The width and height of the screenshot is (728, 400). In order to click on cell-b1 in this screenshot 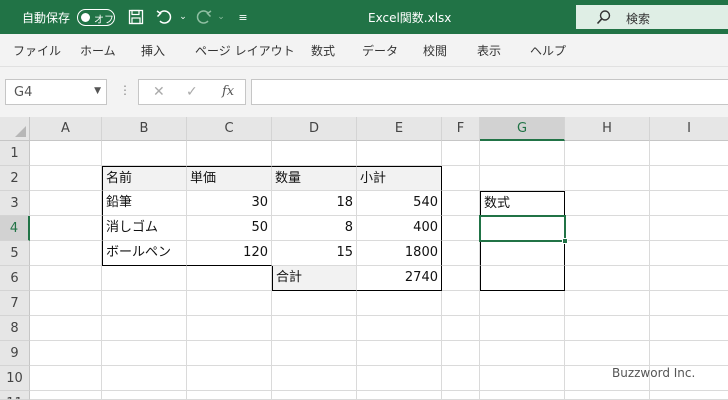, I will do `click(144, 153)`.